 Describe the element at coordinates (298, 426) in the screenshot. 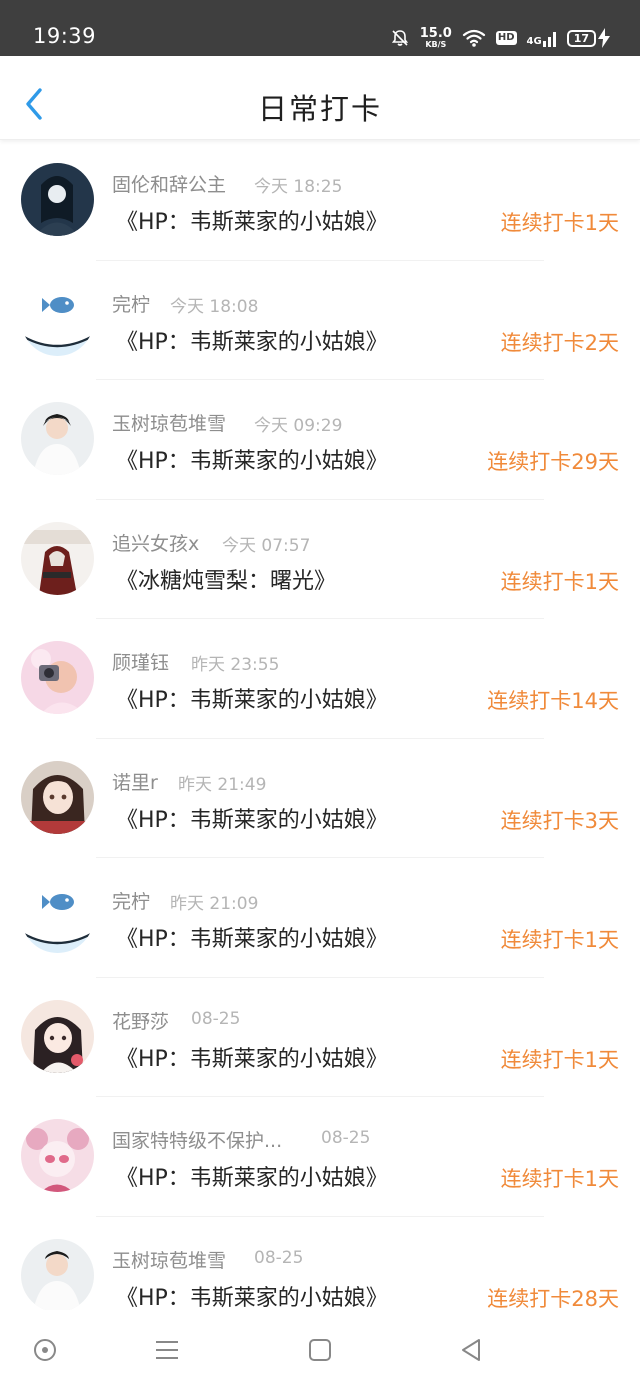

I see `checkin-time: 今天 09:29` at that location.